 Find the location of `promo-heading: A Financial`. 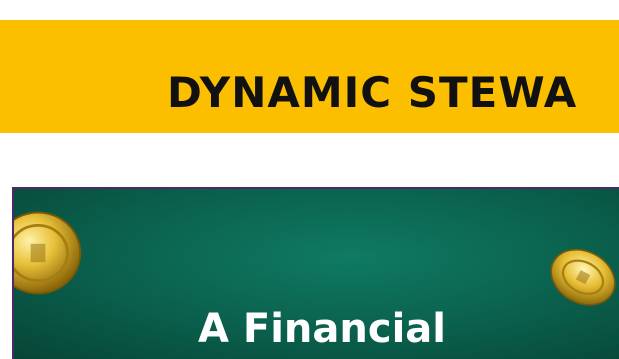

promo-heading: A Financial is located at coordinates (322, 329).